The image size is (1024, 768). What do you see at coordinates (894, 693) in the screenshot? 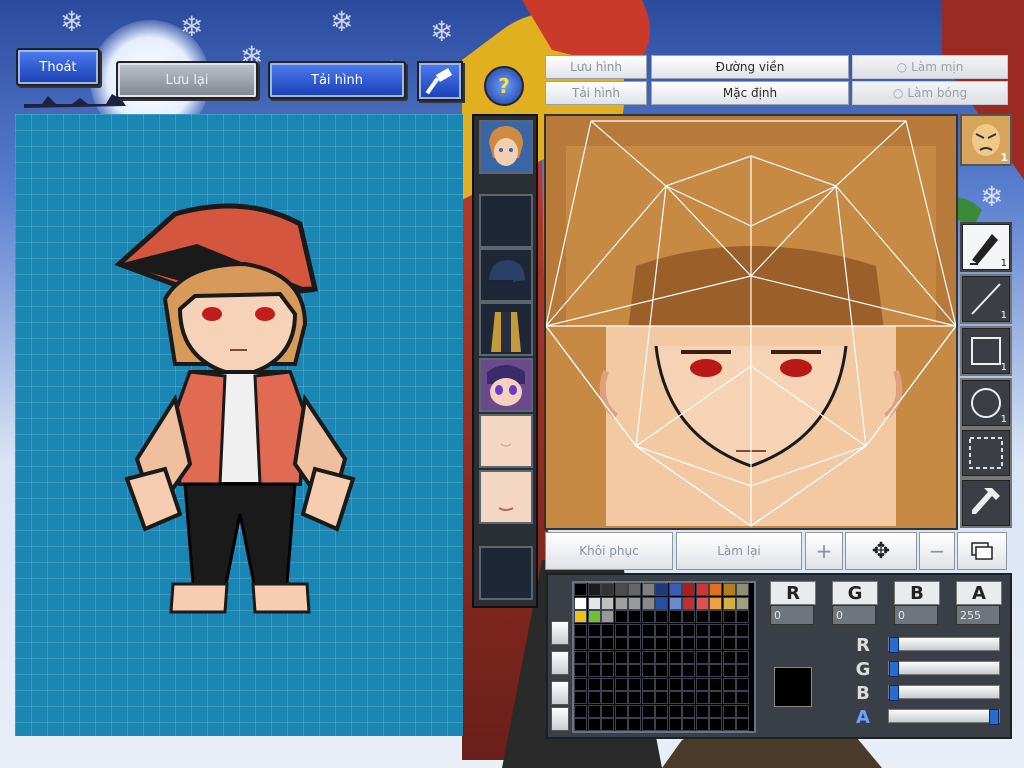
I see `slider-b-knob` at bounding box center [894, 693].